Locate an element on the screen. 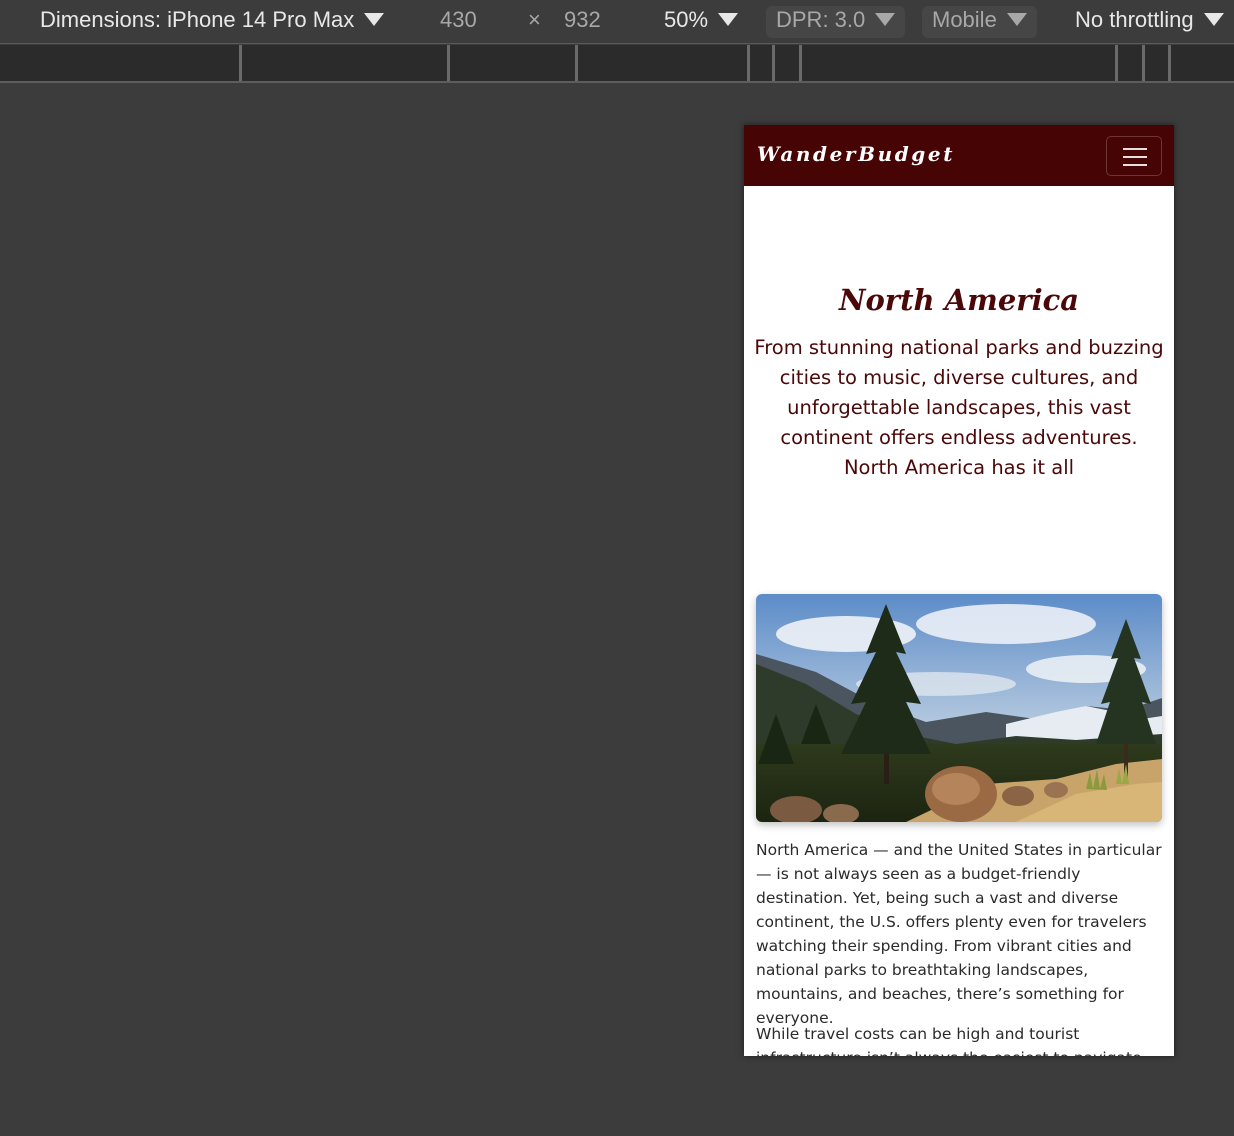  media-query-bar is located at coordinates (617, 64).